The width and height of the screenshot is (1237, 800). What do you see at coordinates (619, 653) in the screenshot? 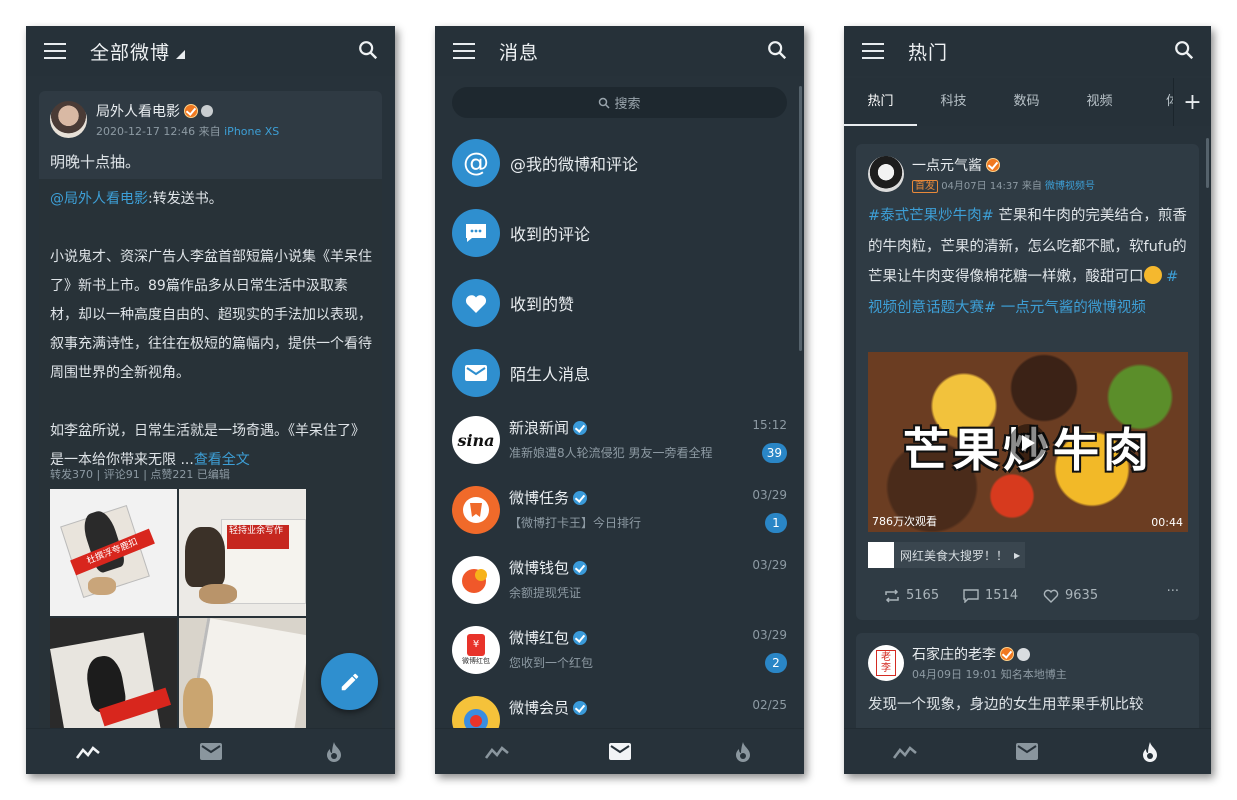
I see `chat-item-weibo-hongbao: ¥ 微博红包 微博红包 您收到一个红包 03/29 2` at bounding box center [619, 653].